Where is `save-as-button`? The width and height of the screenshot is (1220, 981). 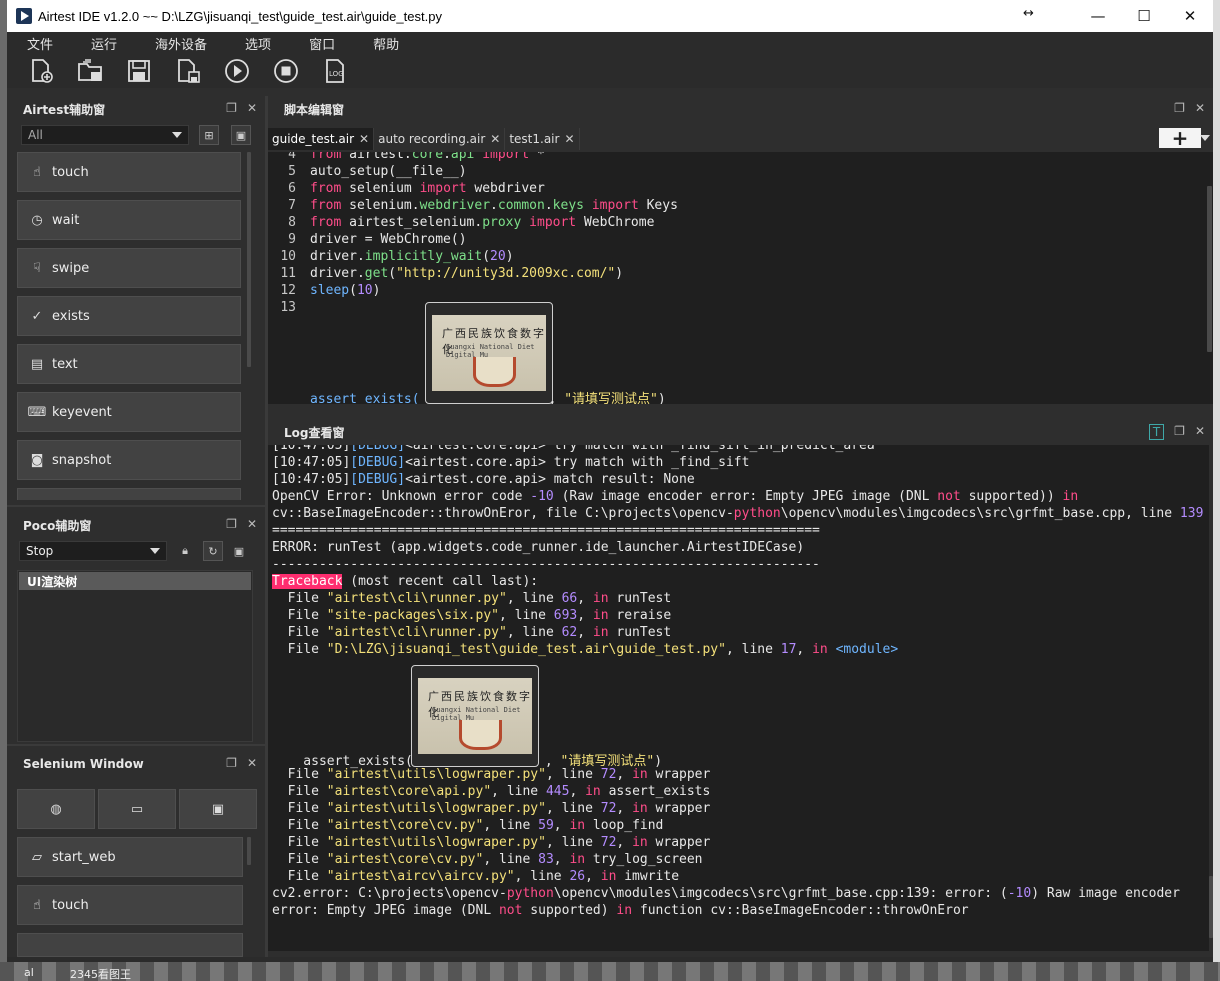 save-as-button is located at coordinates (188, 71).